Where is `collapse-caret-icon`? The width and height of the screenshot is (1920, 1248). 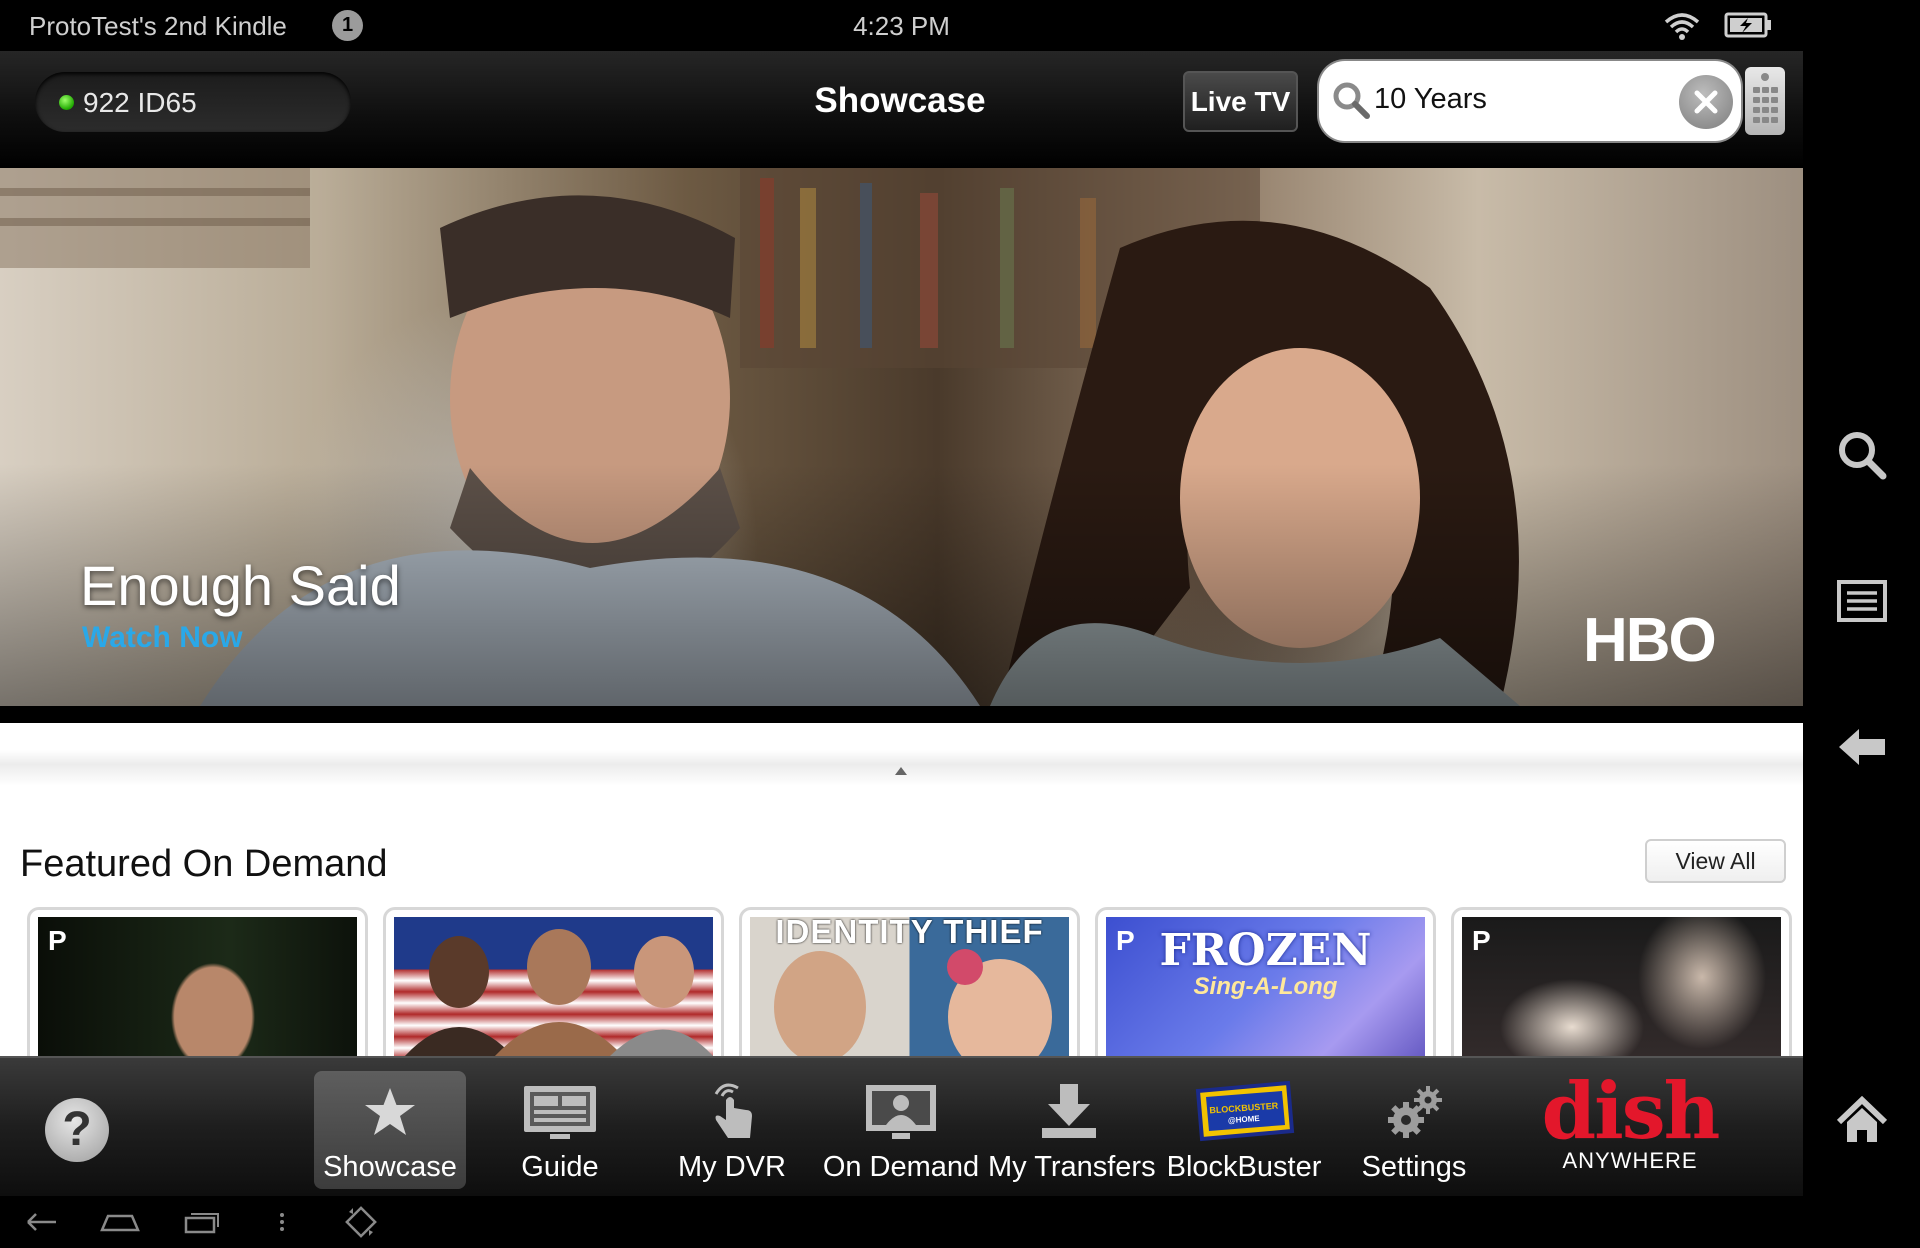 collapse-caret-icon is located at coordinates (901, 771).